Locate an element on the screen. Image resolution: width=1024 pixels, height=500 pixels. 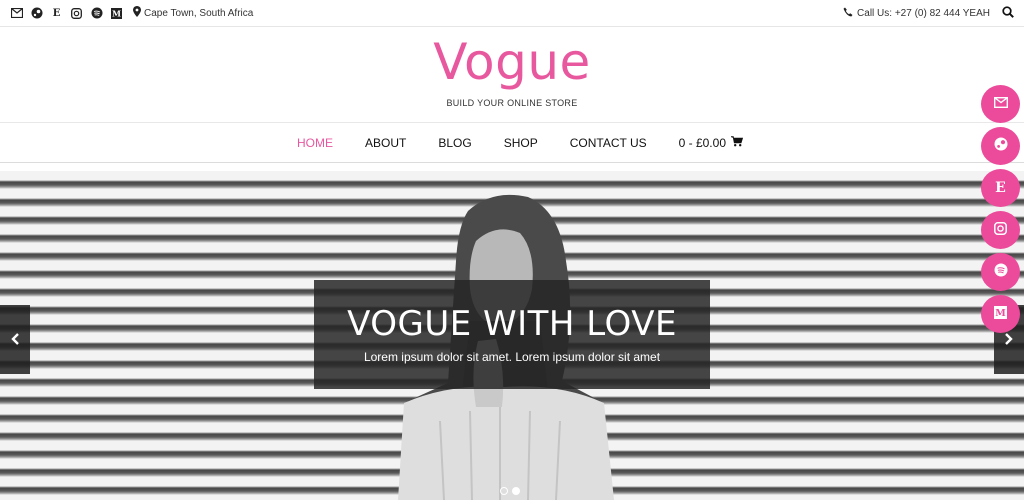
nav-item-shop: SHOP is located at coordinates (521, 143).